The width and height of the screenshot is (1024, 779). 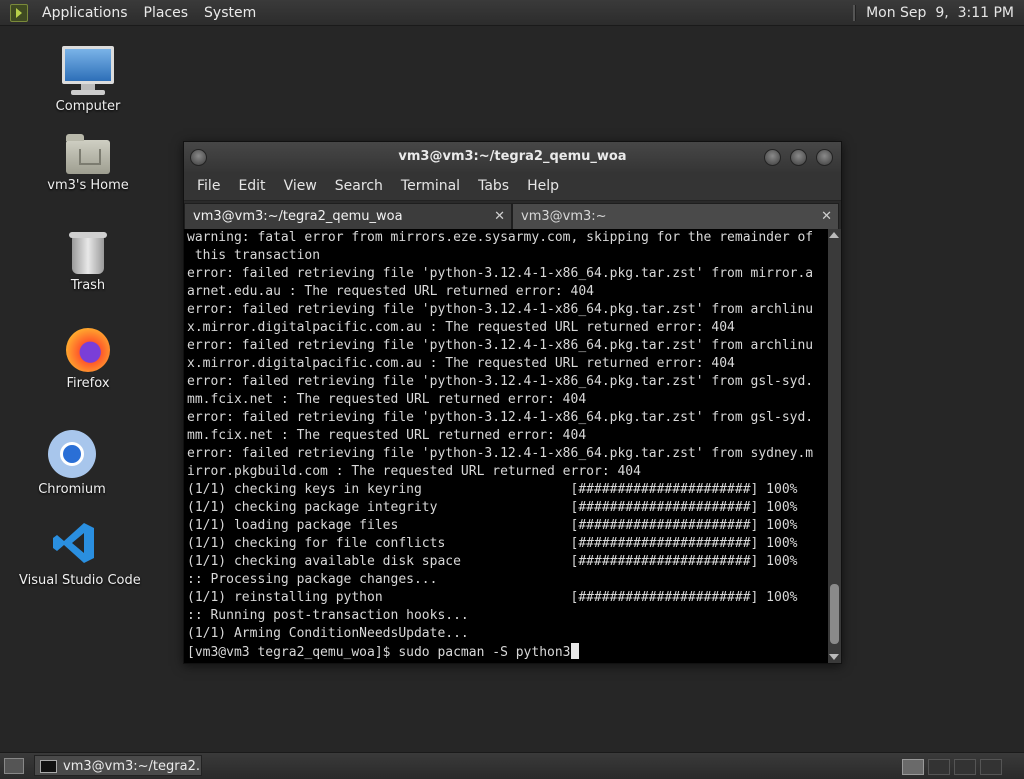 I want to click on window-title: vm3@vm3:~/tegra2_qemu_woa, so click(x=512, y=156).